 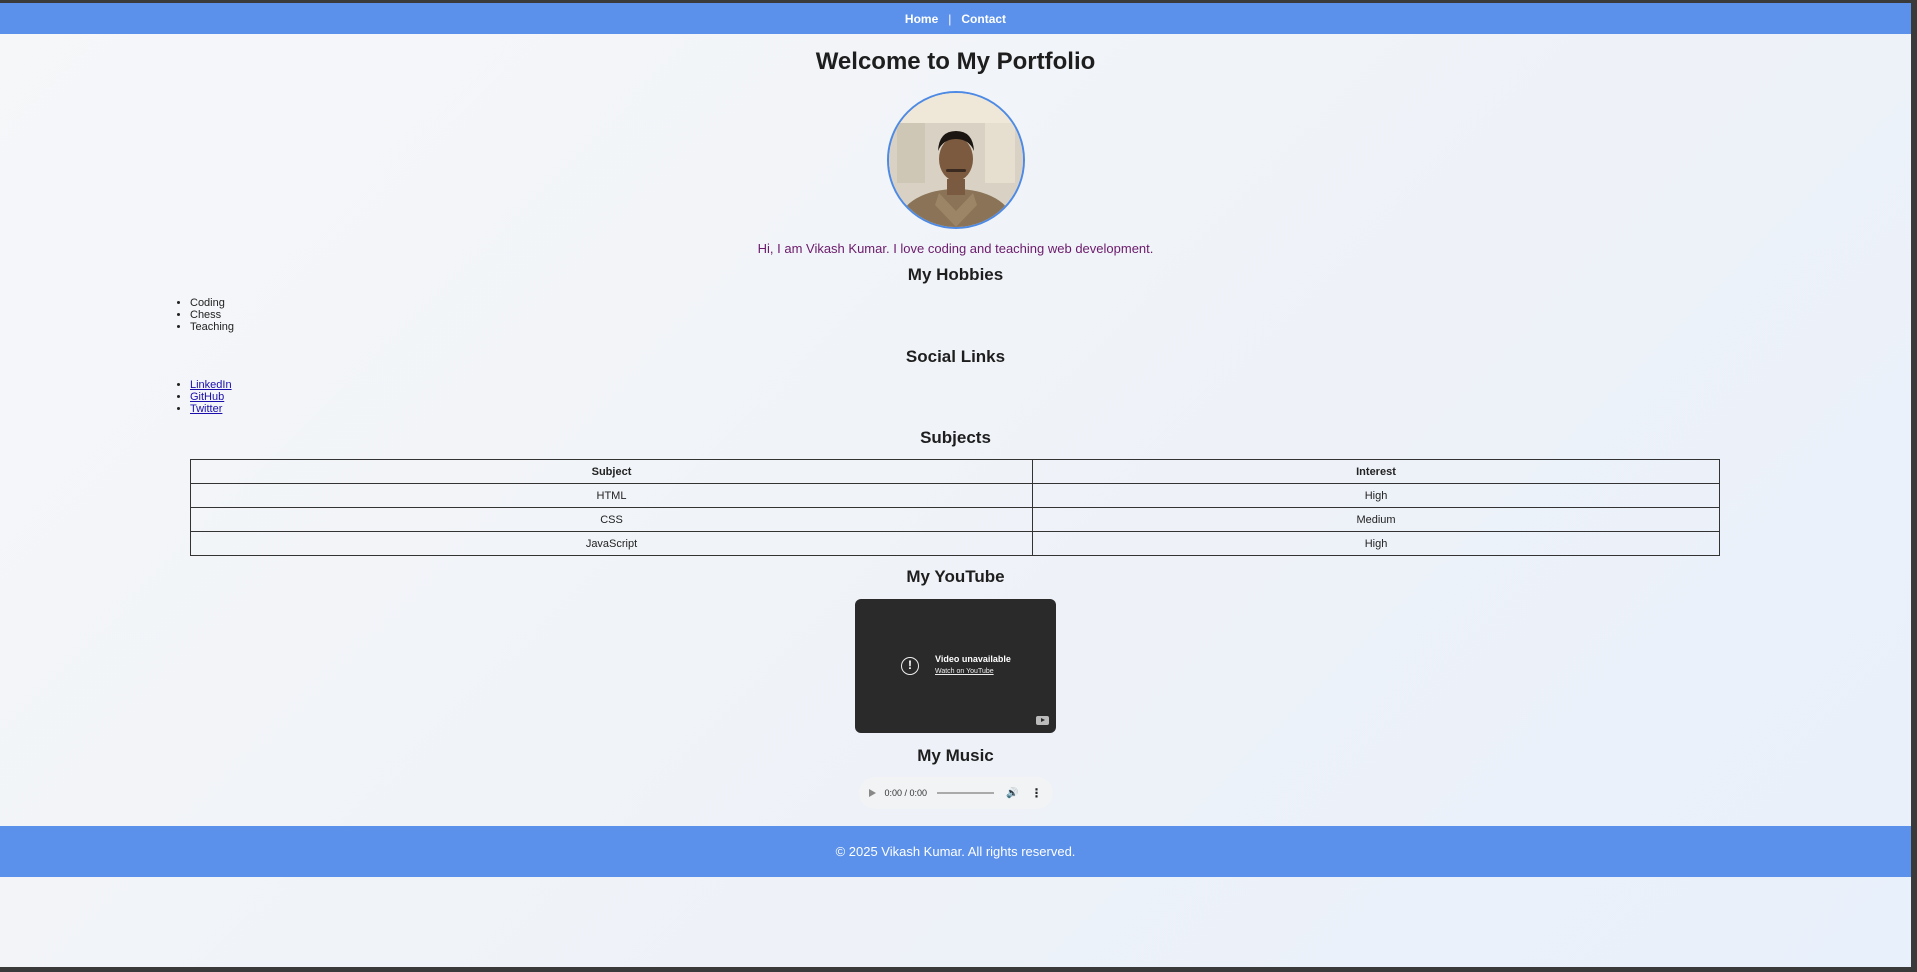 I want to click on audio-player: 0:00 / 0:00 🔊 ⋮, so click(x=955, y=793).